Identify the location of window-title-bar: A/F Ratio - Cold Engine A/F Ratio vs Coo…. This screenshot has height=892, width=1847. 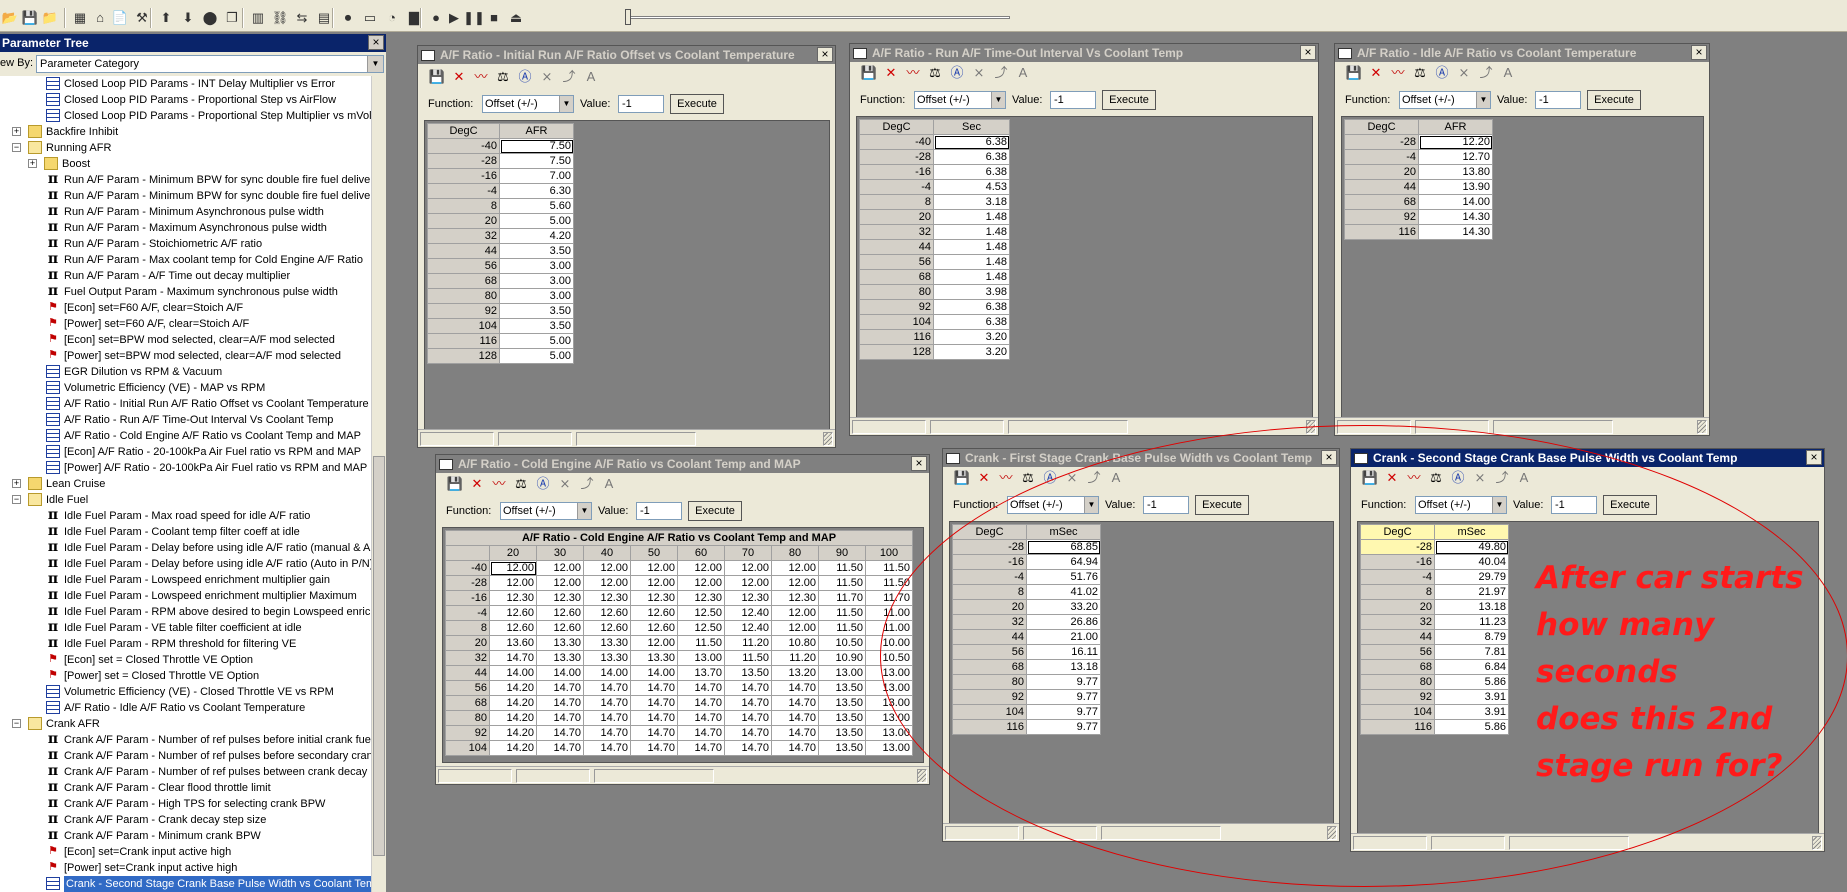
(682, 464).